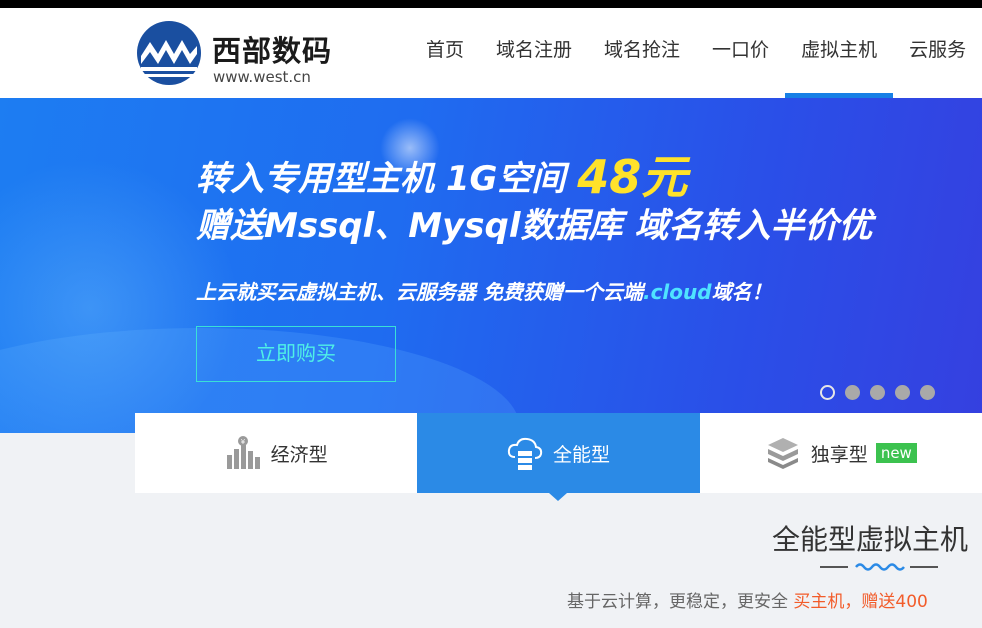 The height and width of the screenshot is (628, 982). What do you see at coordinates (419, 292) in the screenshot?
I see `banner-tagline-text: 上云就买云虚拟主机、云服务器 免费获赠一个云端` at bounding box center [419, 292].